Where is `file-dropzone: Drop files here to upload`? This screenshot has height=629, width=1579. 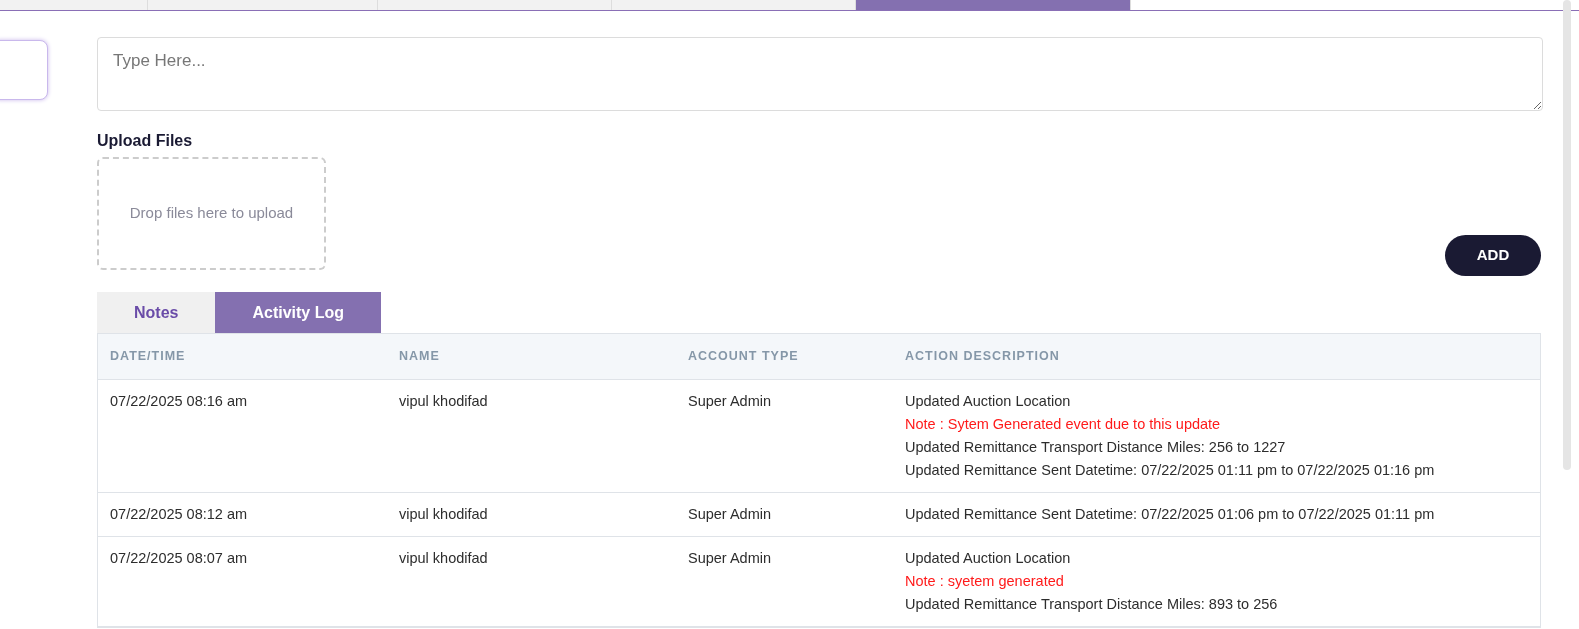 file-dropzone: Drop files here to upload is located at coordinates (211, 213).